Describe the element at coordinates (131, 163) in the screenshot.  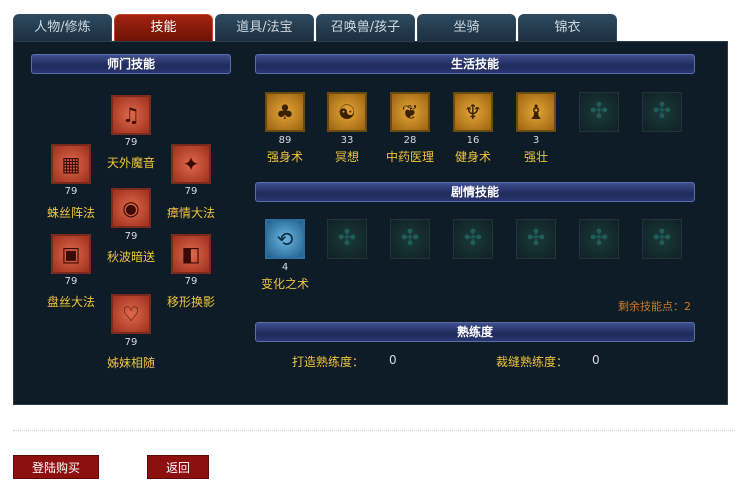
I see `skill-name: 天外魔音` at that location.